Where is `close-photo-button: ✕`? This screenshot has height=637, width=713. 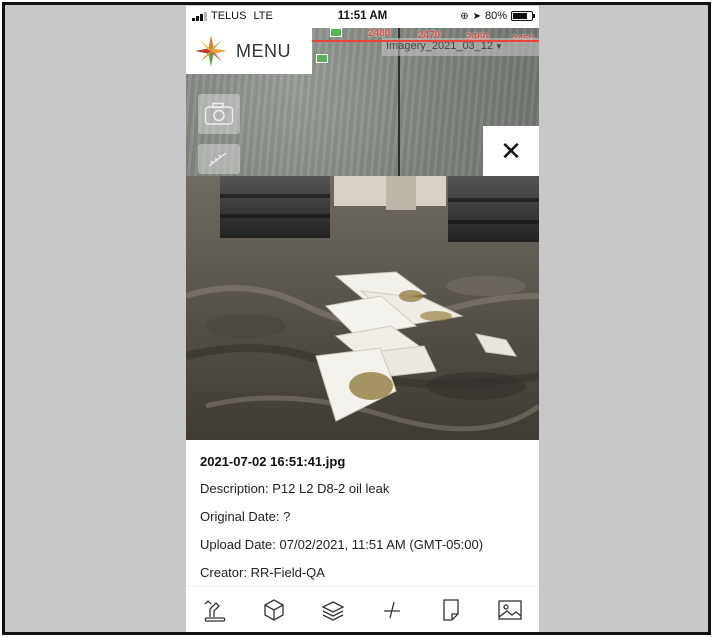 close-photo-button: ✕ is located at coordinates (511, 151).